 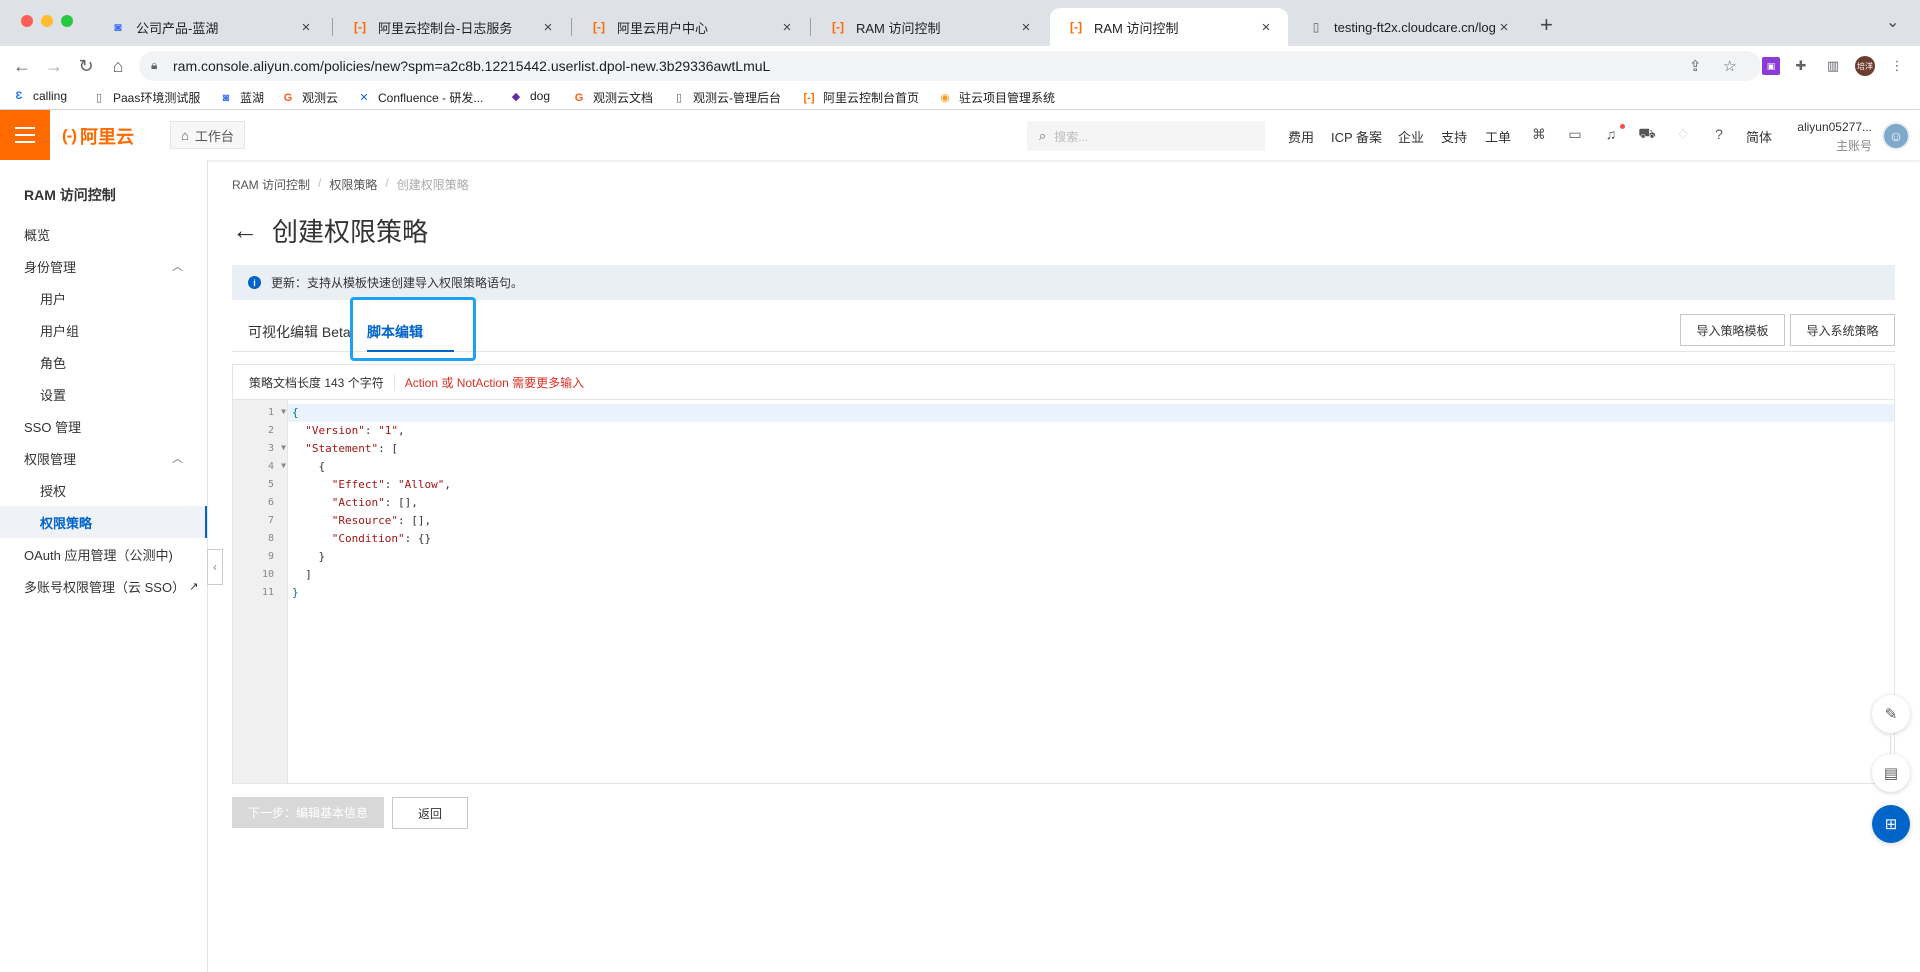 What do you see at coordinates (1801, 66) in the screenshot?
I see `puzzle-icon: ✚` at bounding box center [1801, 66].